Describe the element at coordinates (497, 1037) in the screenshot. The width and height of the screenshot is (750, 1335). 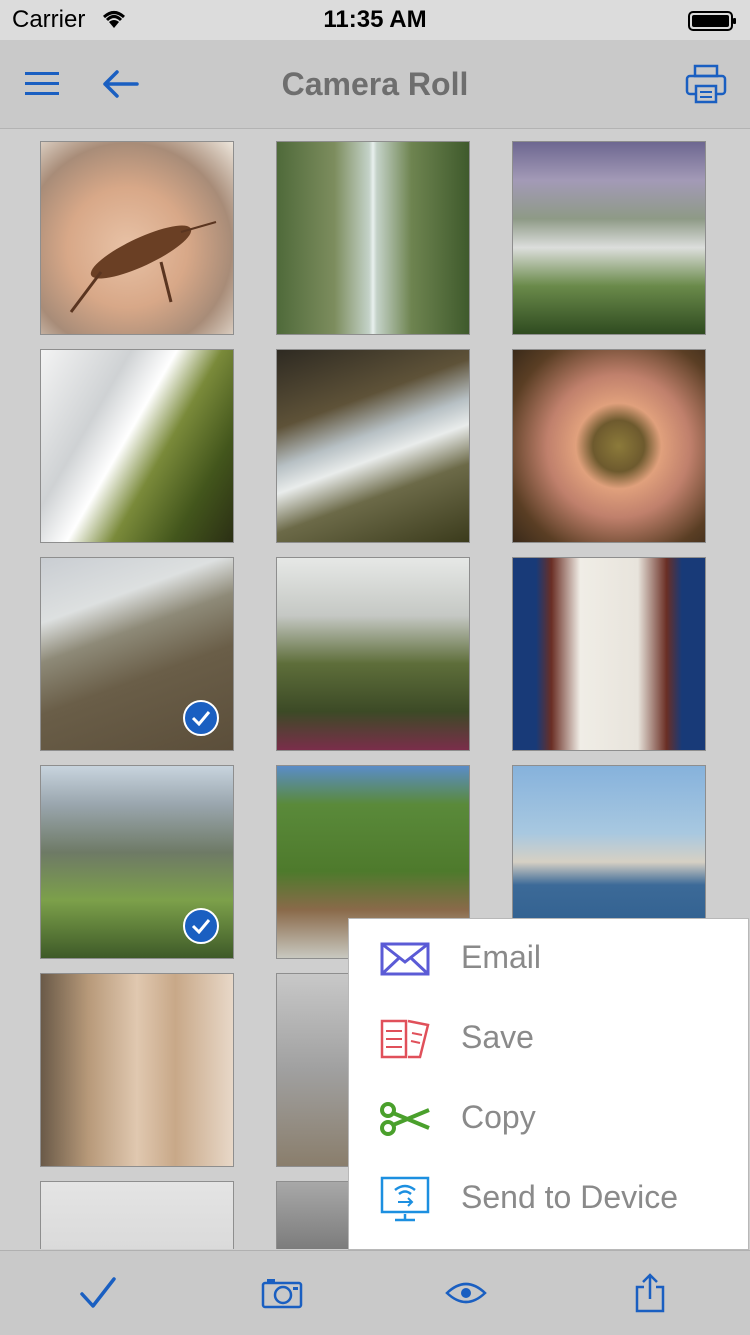
I see `menu-item-label: Save` at that location.